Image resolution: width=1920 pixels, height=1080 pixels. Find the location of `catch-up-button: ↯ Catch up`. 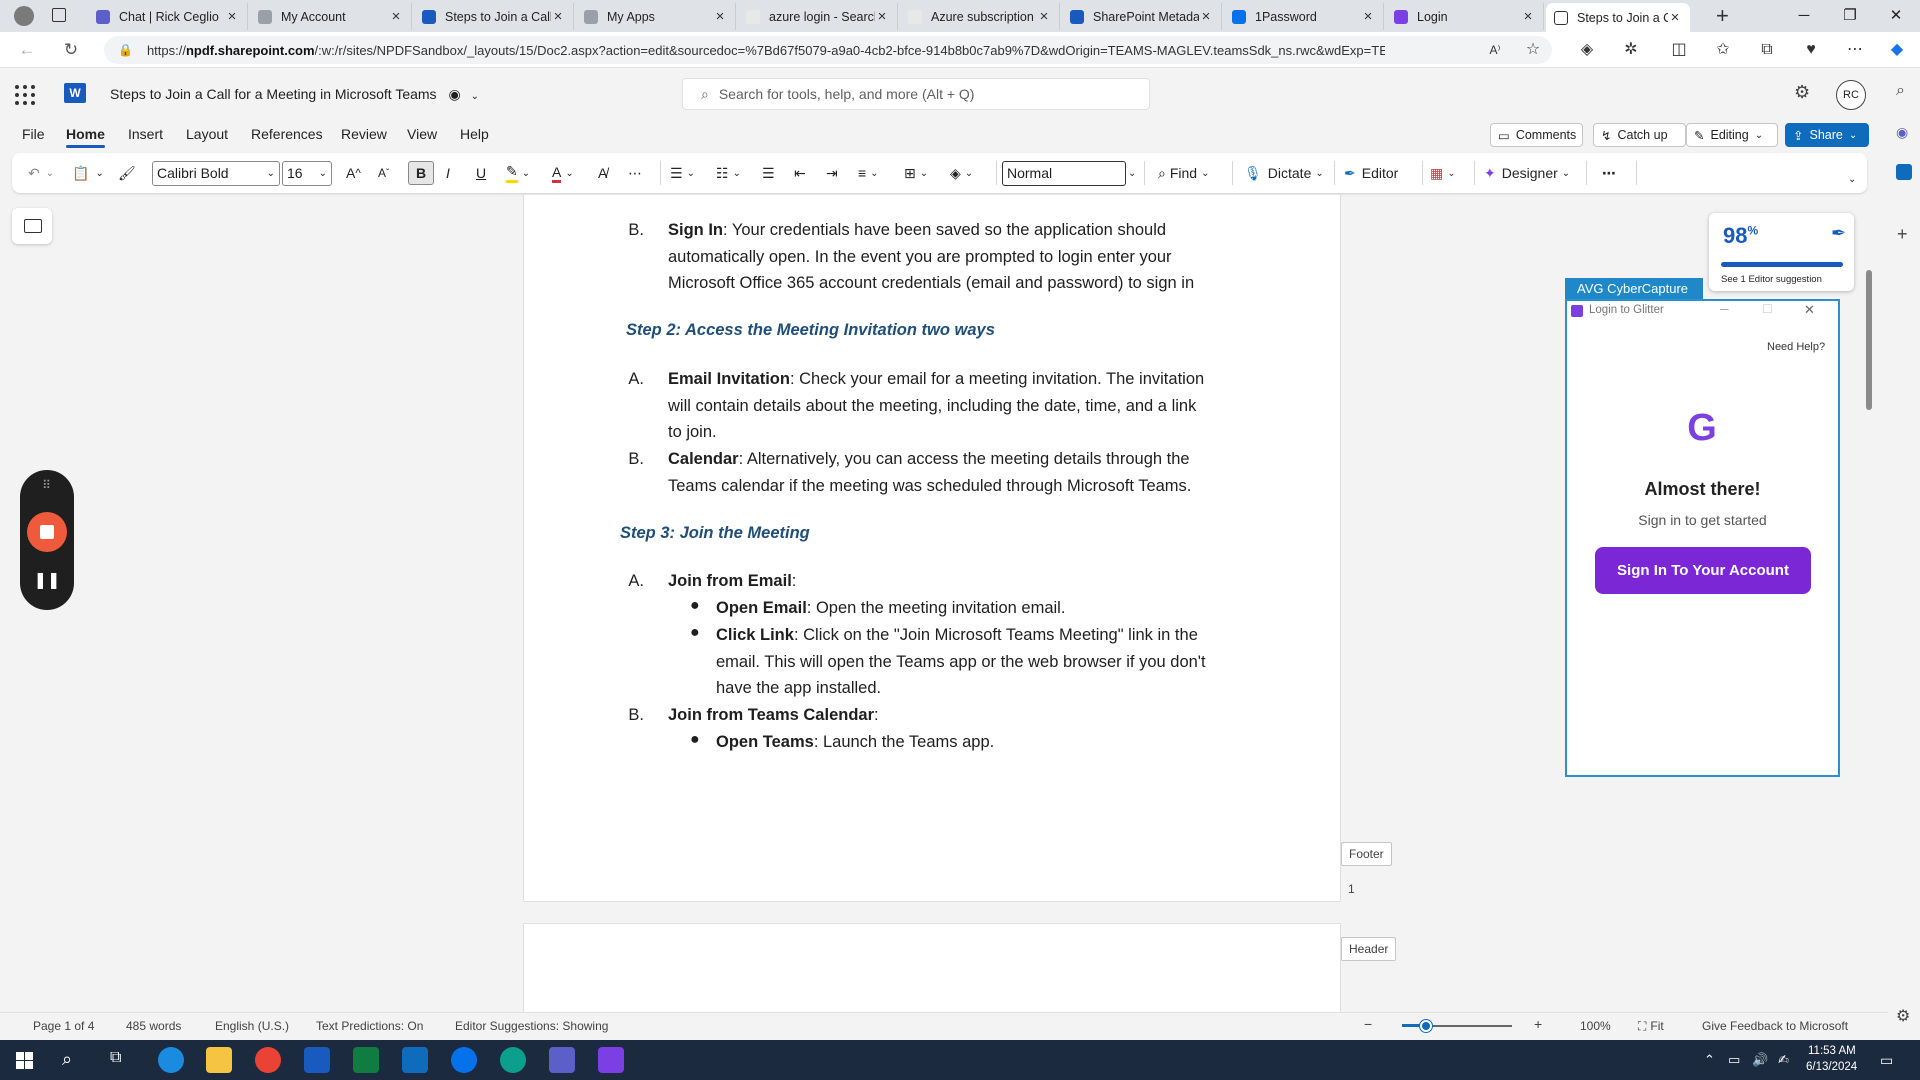

catch-up-button: ↯ Catch up is located at coordinates (1639, 135).